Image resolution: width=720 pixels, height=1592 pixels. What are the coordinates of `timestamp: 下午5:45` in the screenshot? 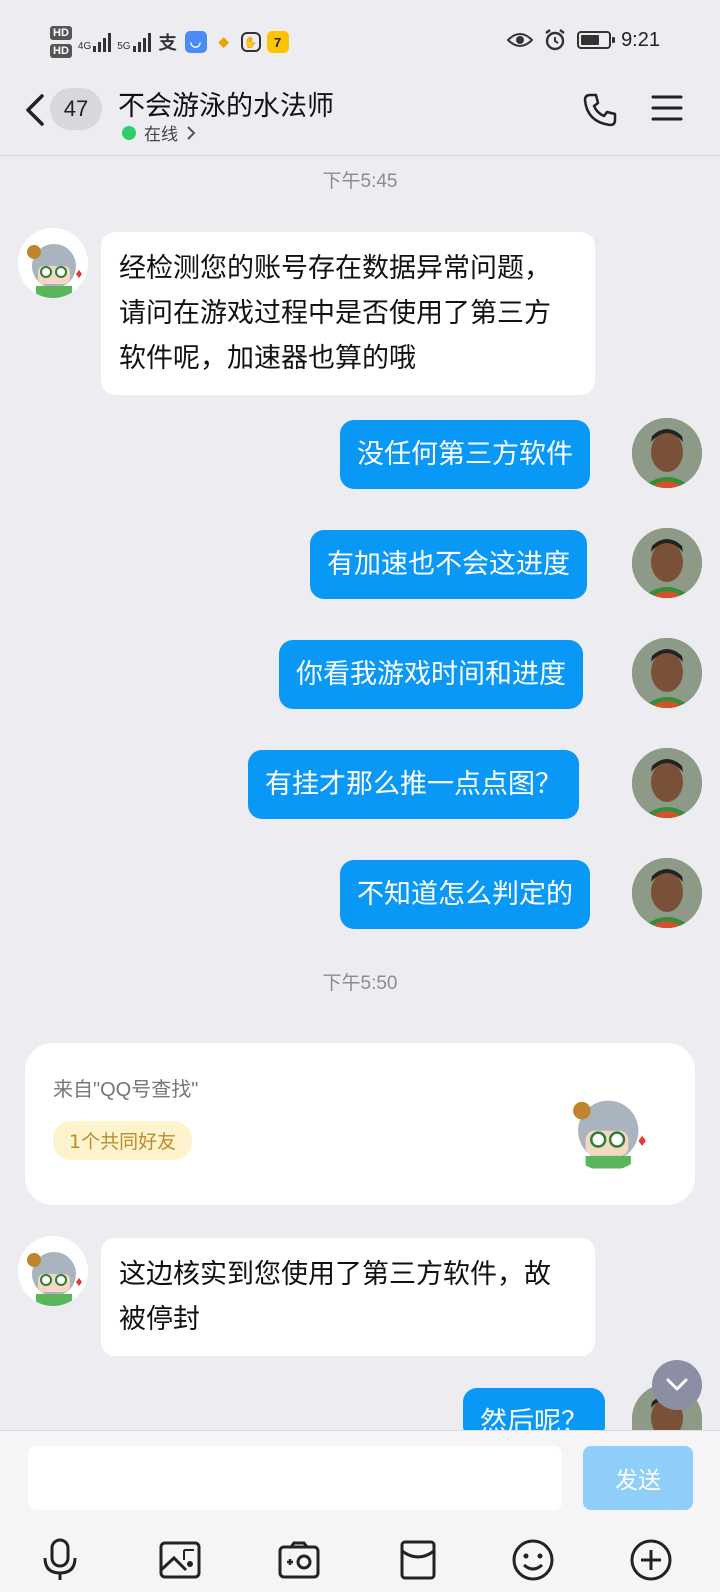 It's located at (360, 181).